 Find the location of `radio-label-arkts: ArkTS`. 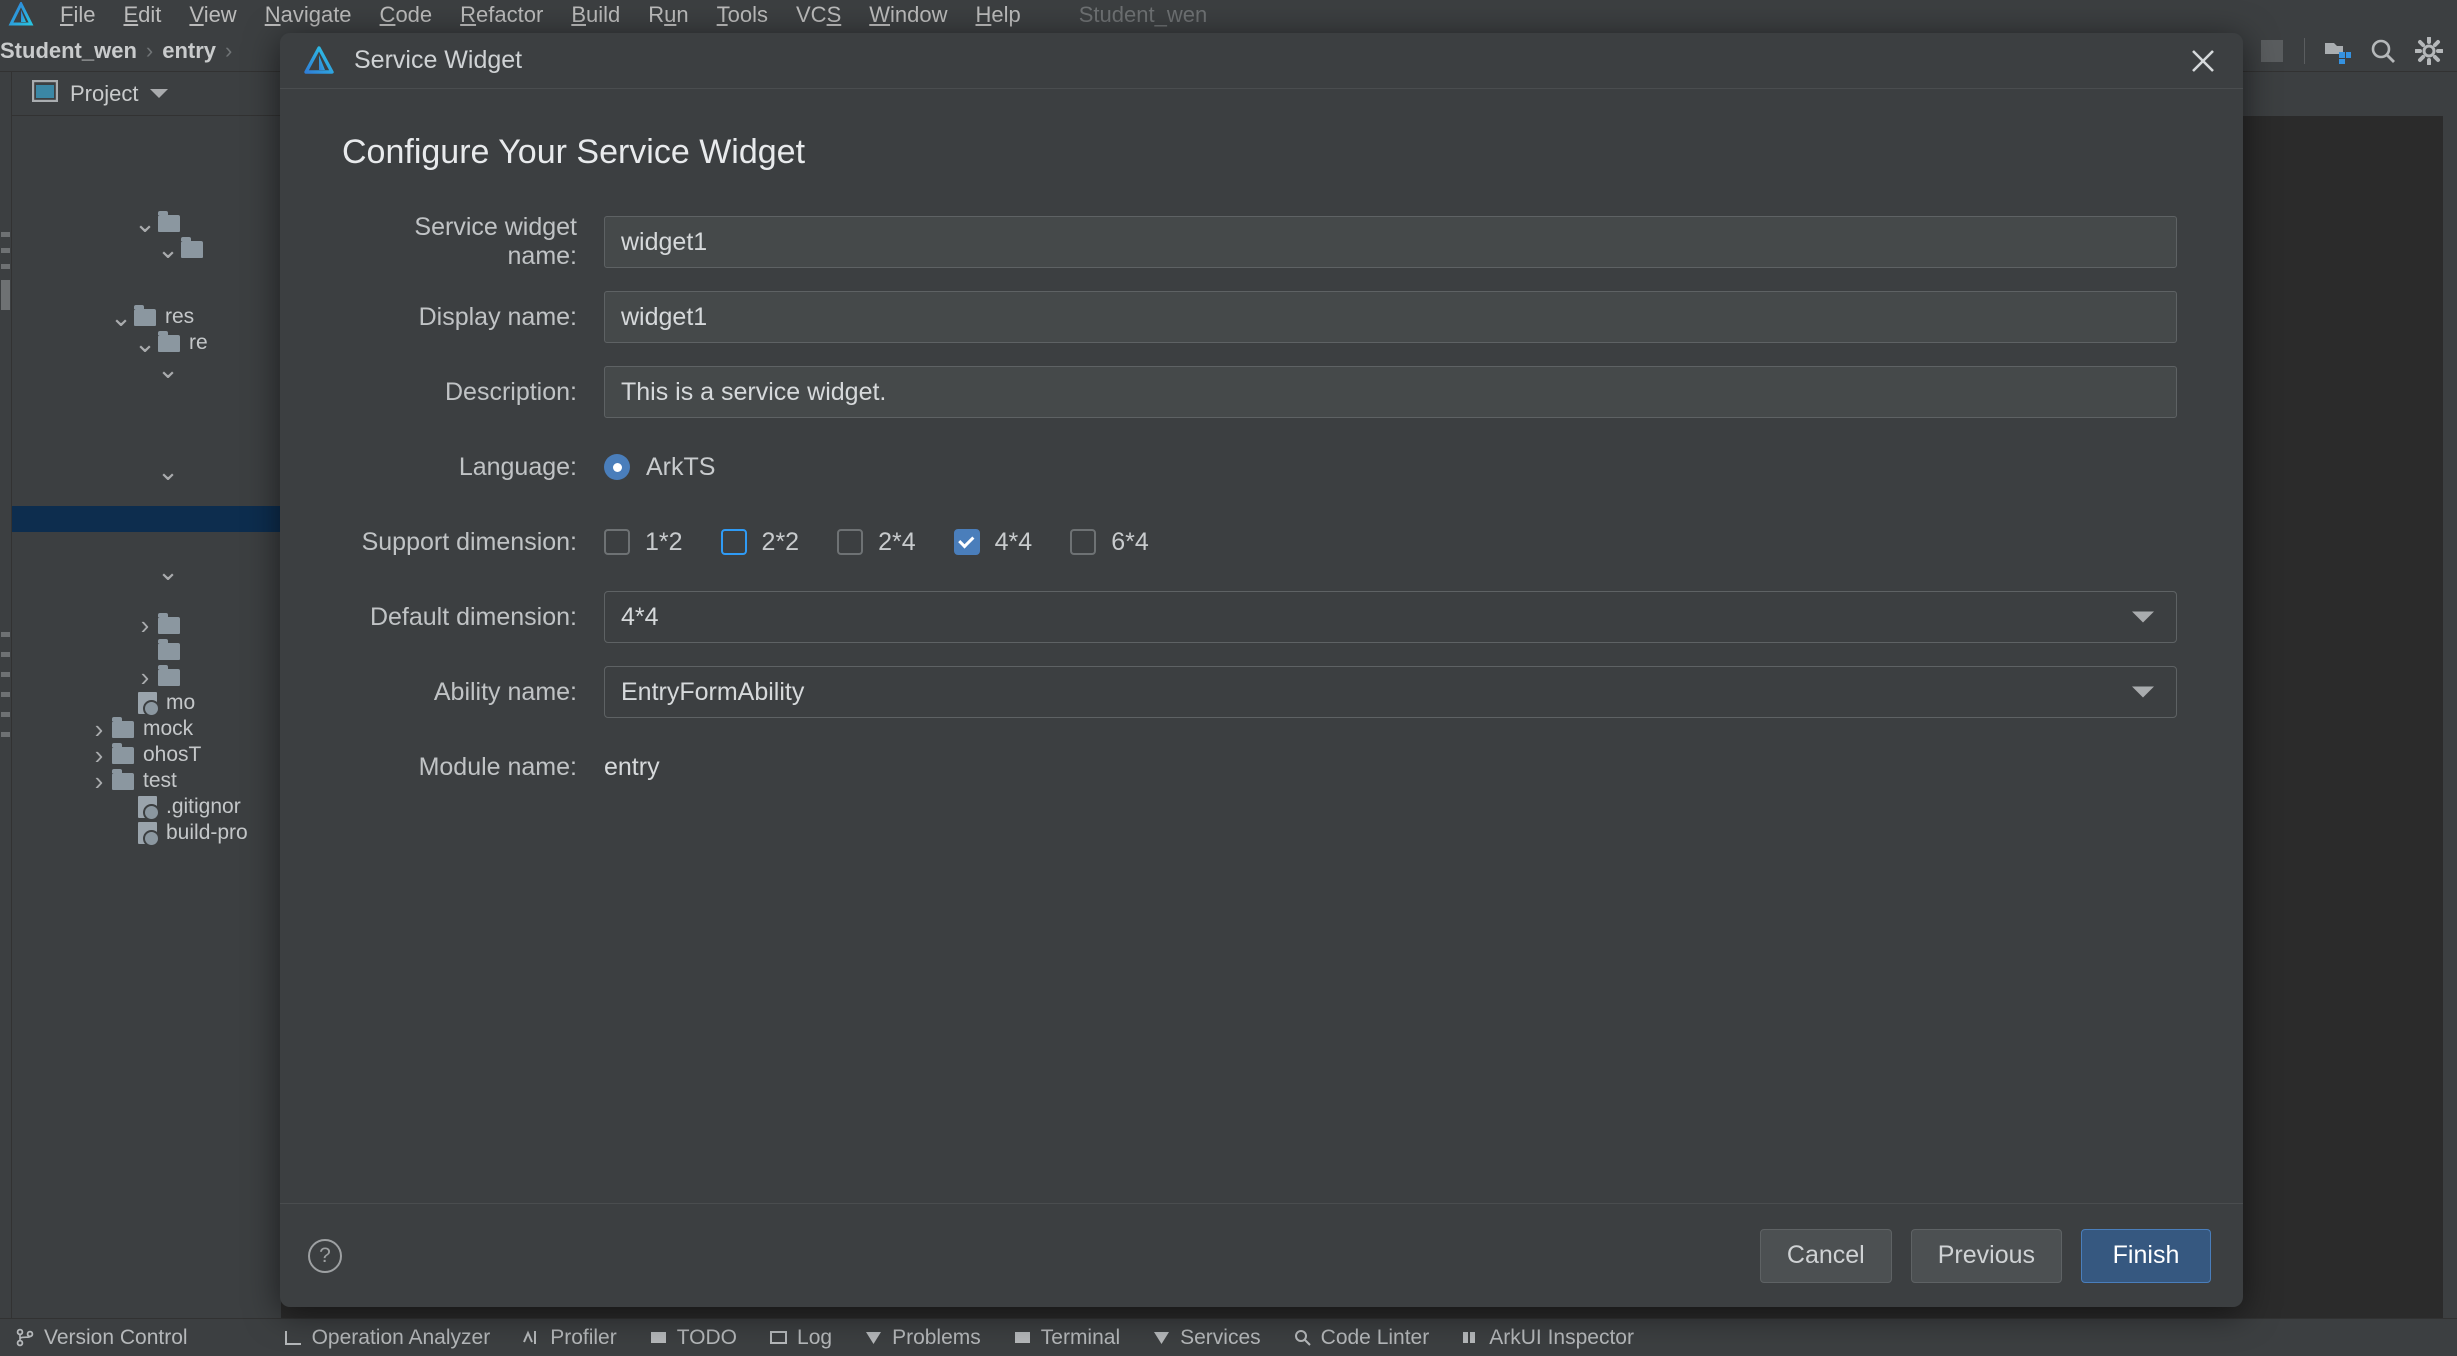

radio-label-arkts: ArkTS is located at coordinates (681, 466).